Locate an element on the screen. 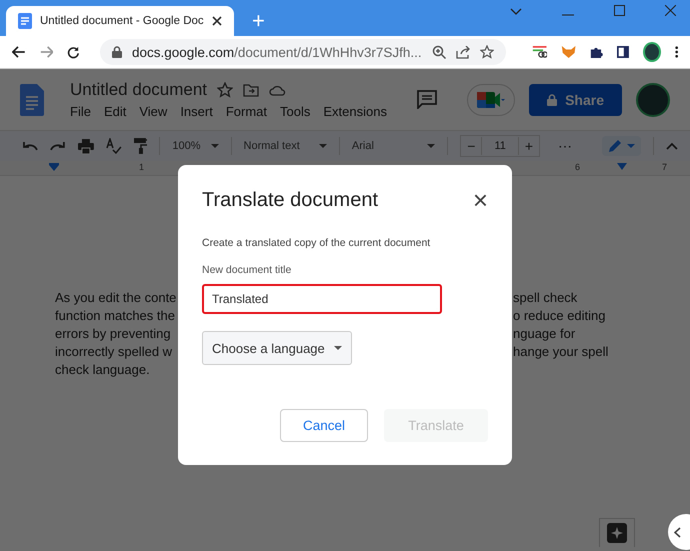 The height and width of the screenshot is (551, 690). new-tab-button: + is located at coordinates (258, 21).